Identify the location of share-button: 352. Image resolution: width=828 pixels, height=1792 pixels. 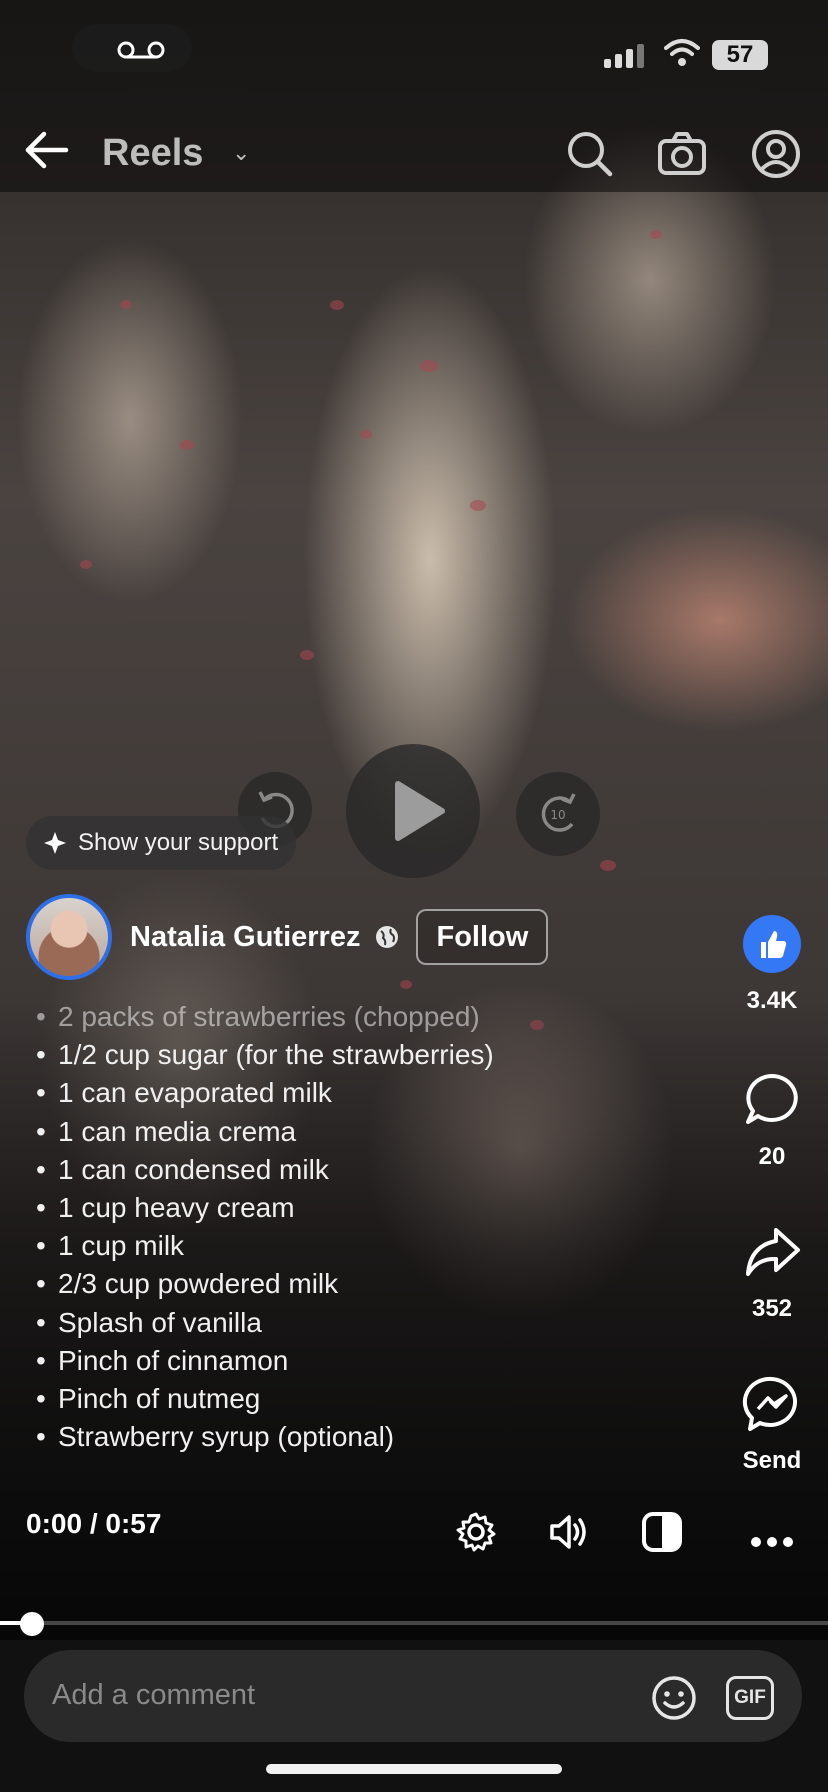
(772, 1272).